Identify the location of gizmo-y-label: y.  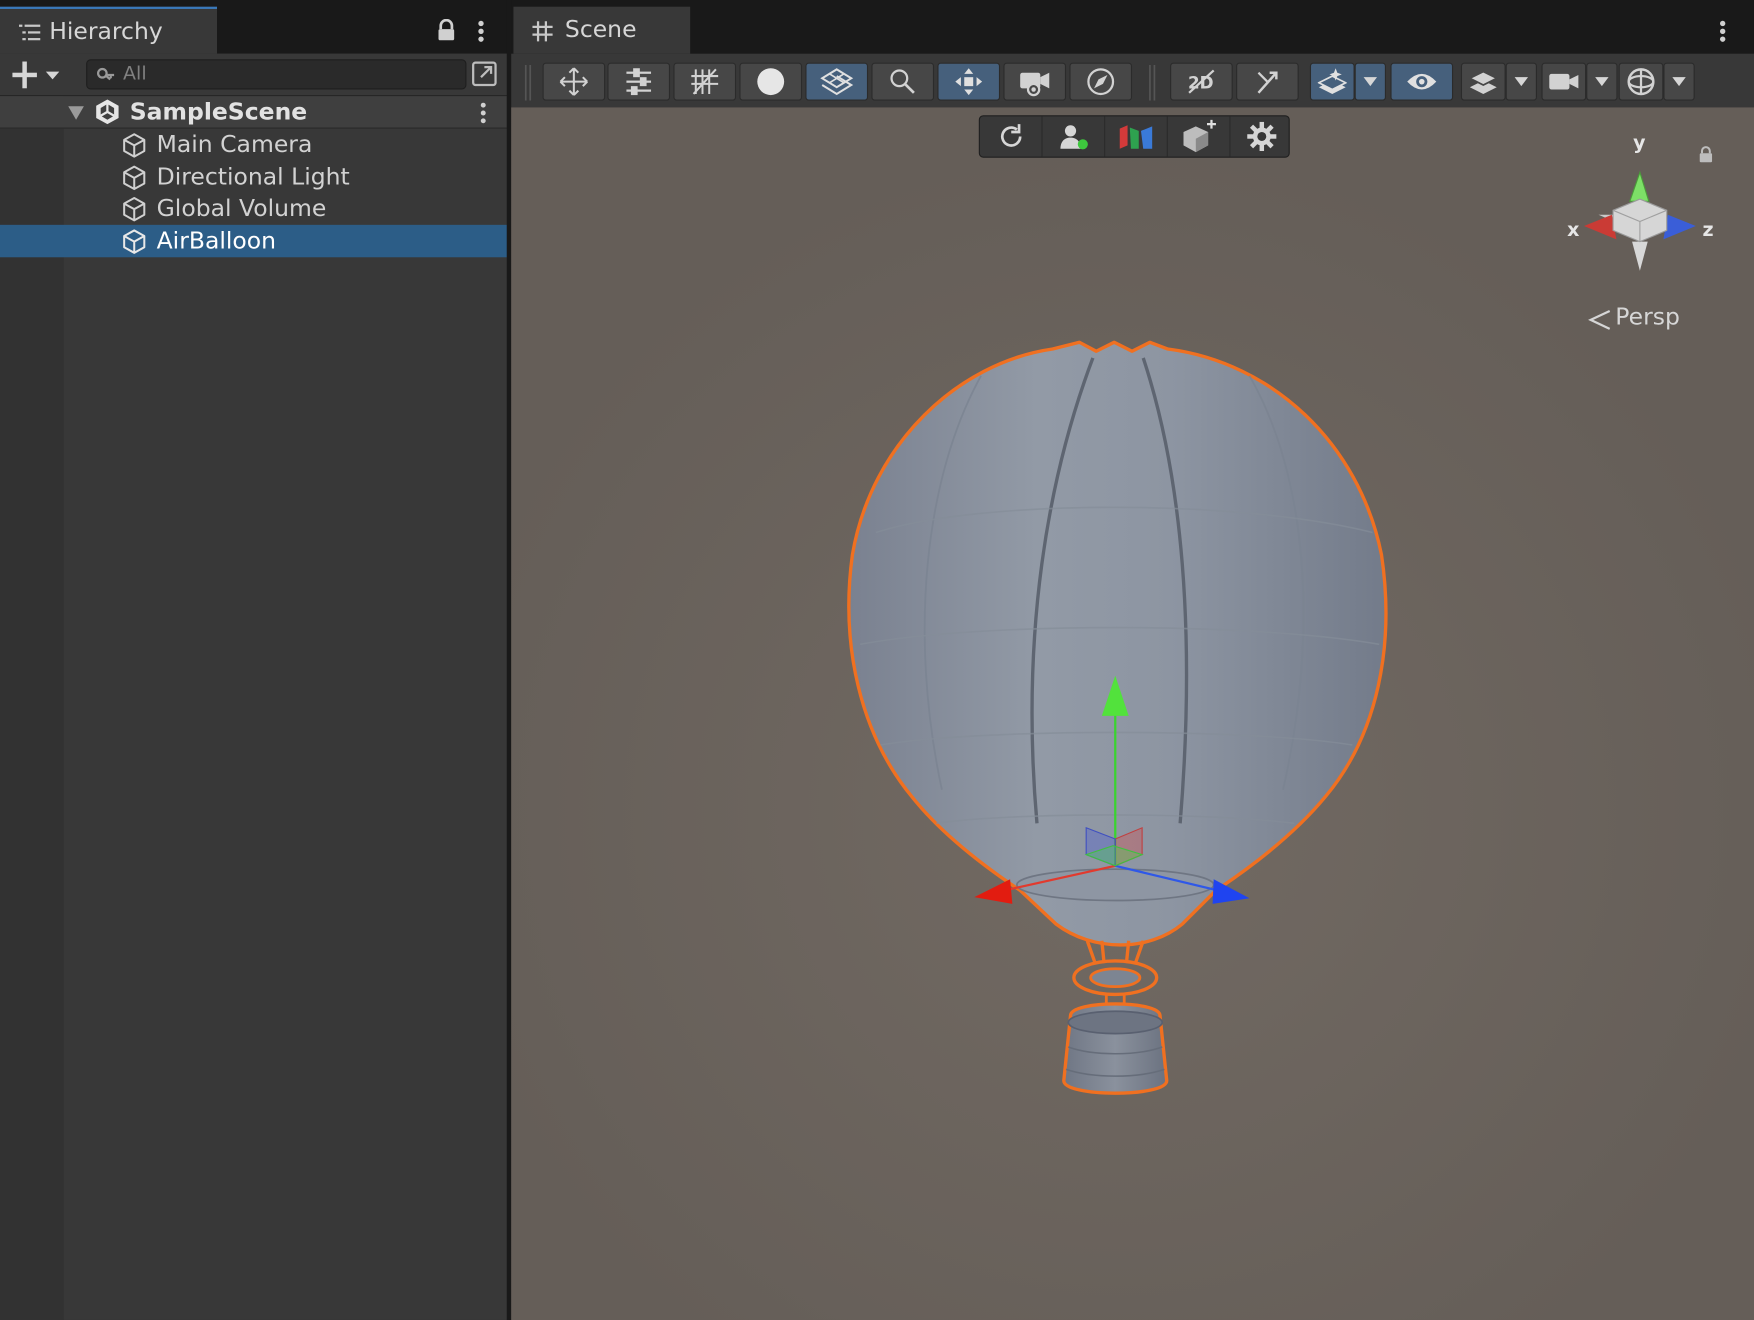
(1639, 143).